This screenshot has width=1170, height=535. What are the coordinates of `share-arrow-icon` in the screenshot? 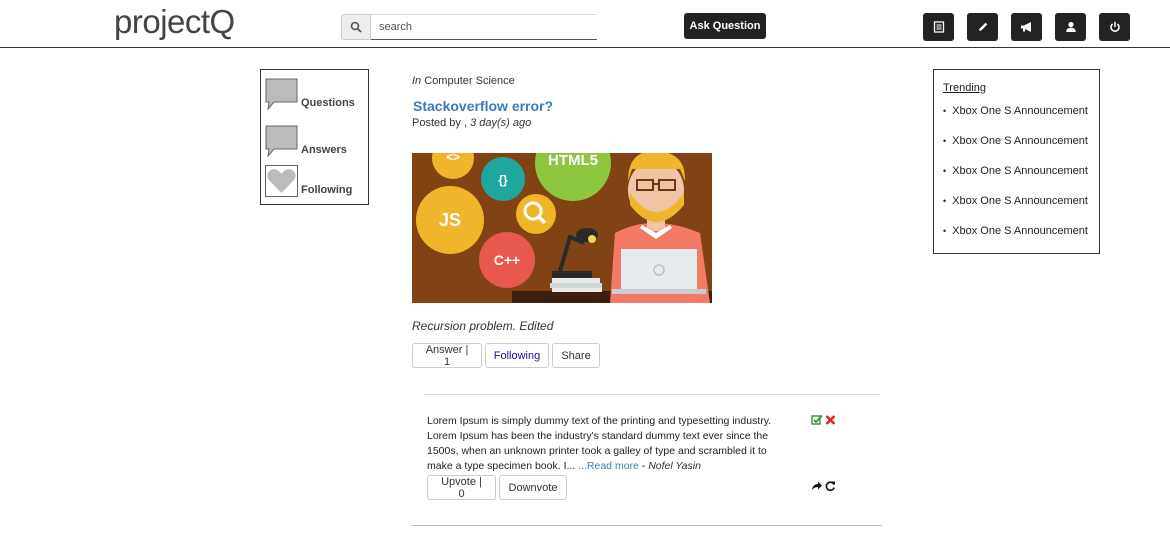 It's located at (817, 486).